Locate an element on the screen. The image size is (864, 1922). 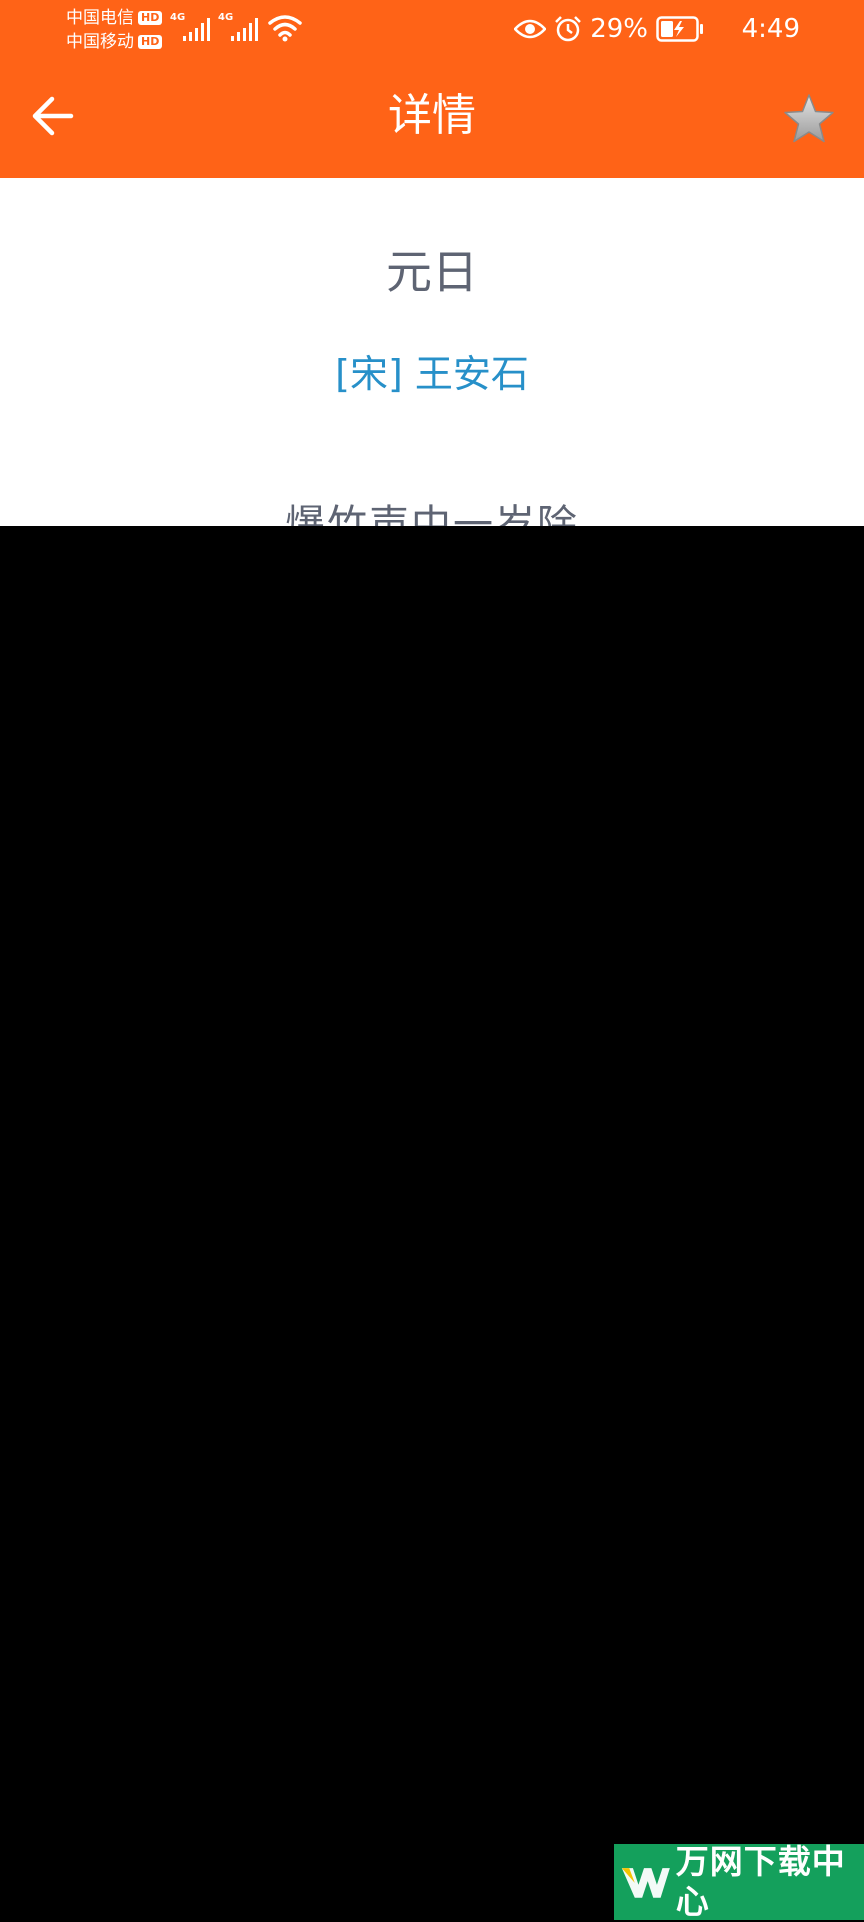
carrier-name-1: 中国电信 is located at coordinates (100, 18).